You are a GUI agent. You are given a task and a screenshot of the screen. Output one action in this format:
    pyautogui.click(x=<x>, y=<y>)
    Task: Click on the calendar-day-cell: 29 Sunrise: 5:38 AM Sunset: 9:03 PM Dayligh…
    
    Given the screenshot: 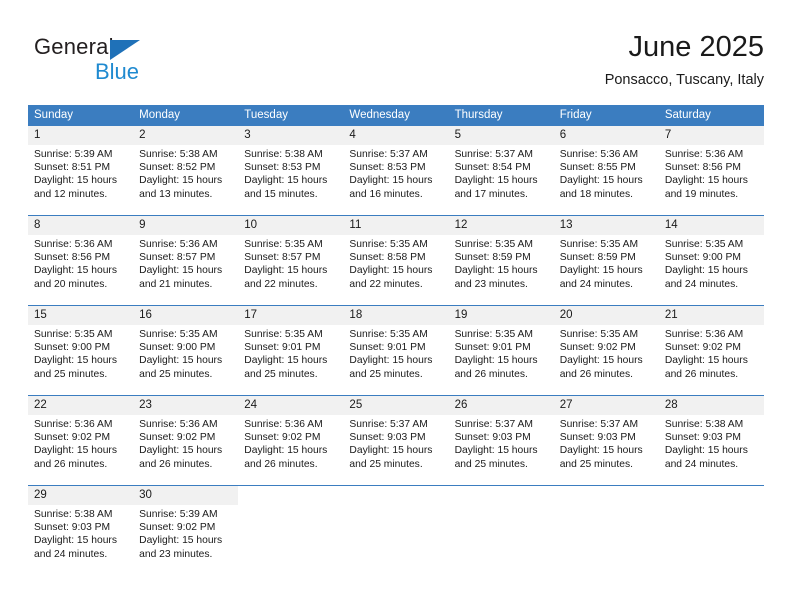 What is the action you would take?
    pyautogui.click(x=81, y=530)
    